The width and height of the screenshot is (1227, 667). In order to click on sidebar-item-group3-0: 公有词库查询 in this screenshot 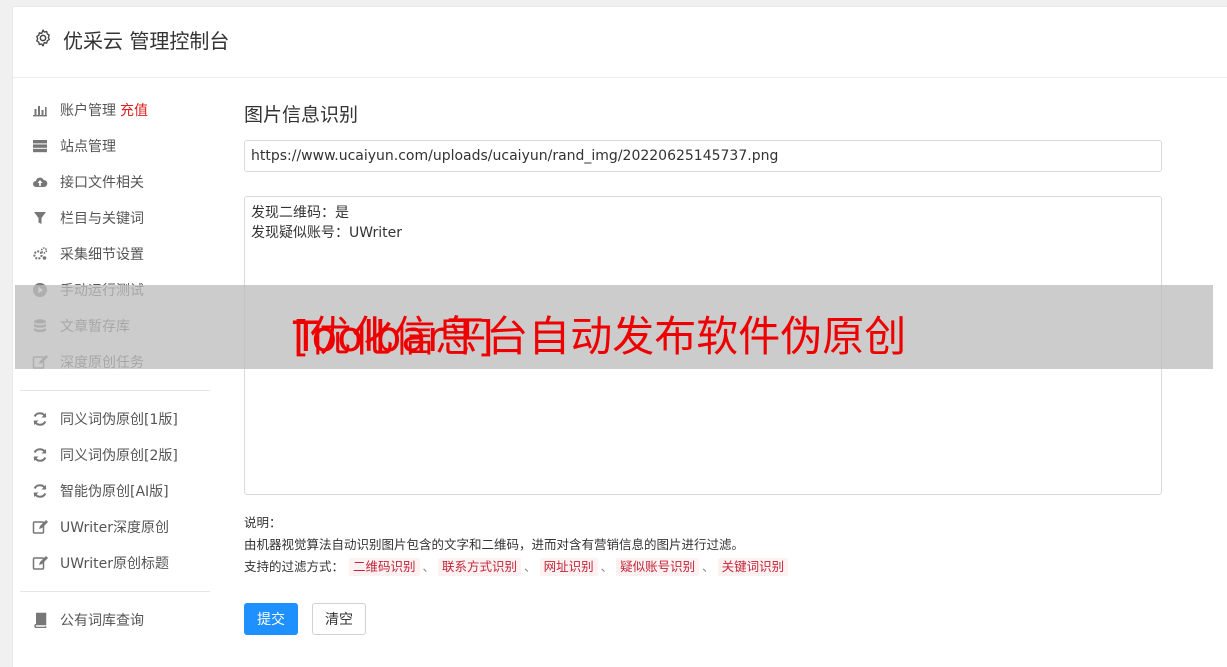, I will do `click(115, 620)`.